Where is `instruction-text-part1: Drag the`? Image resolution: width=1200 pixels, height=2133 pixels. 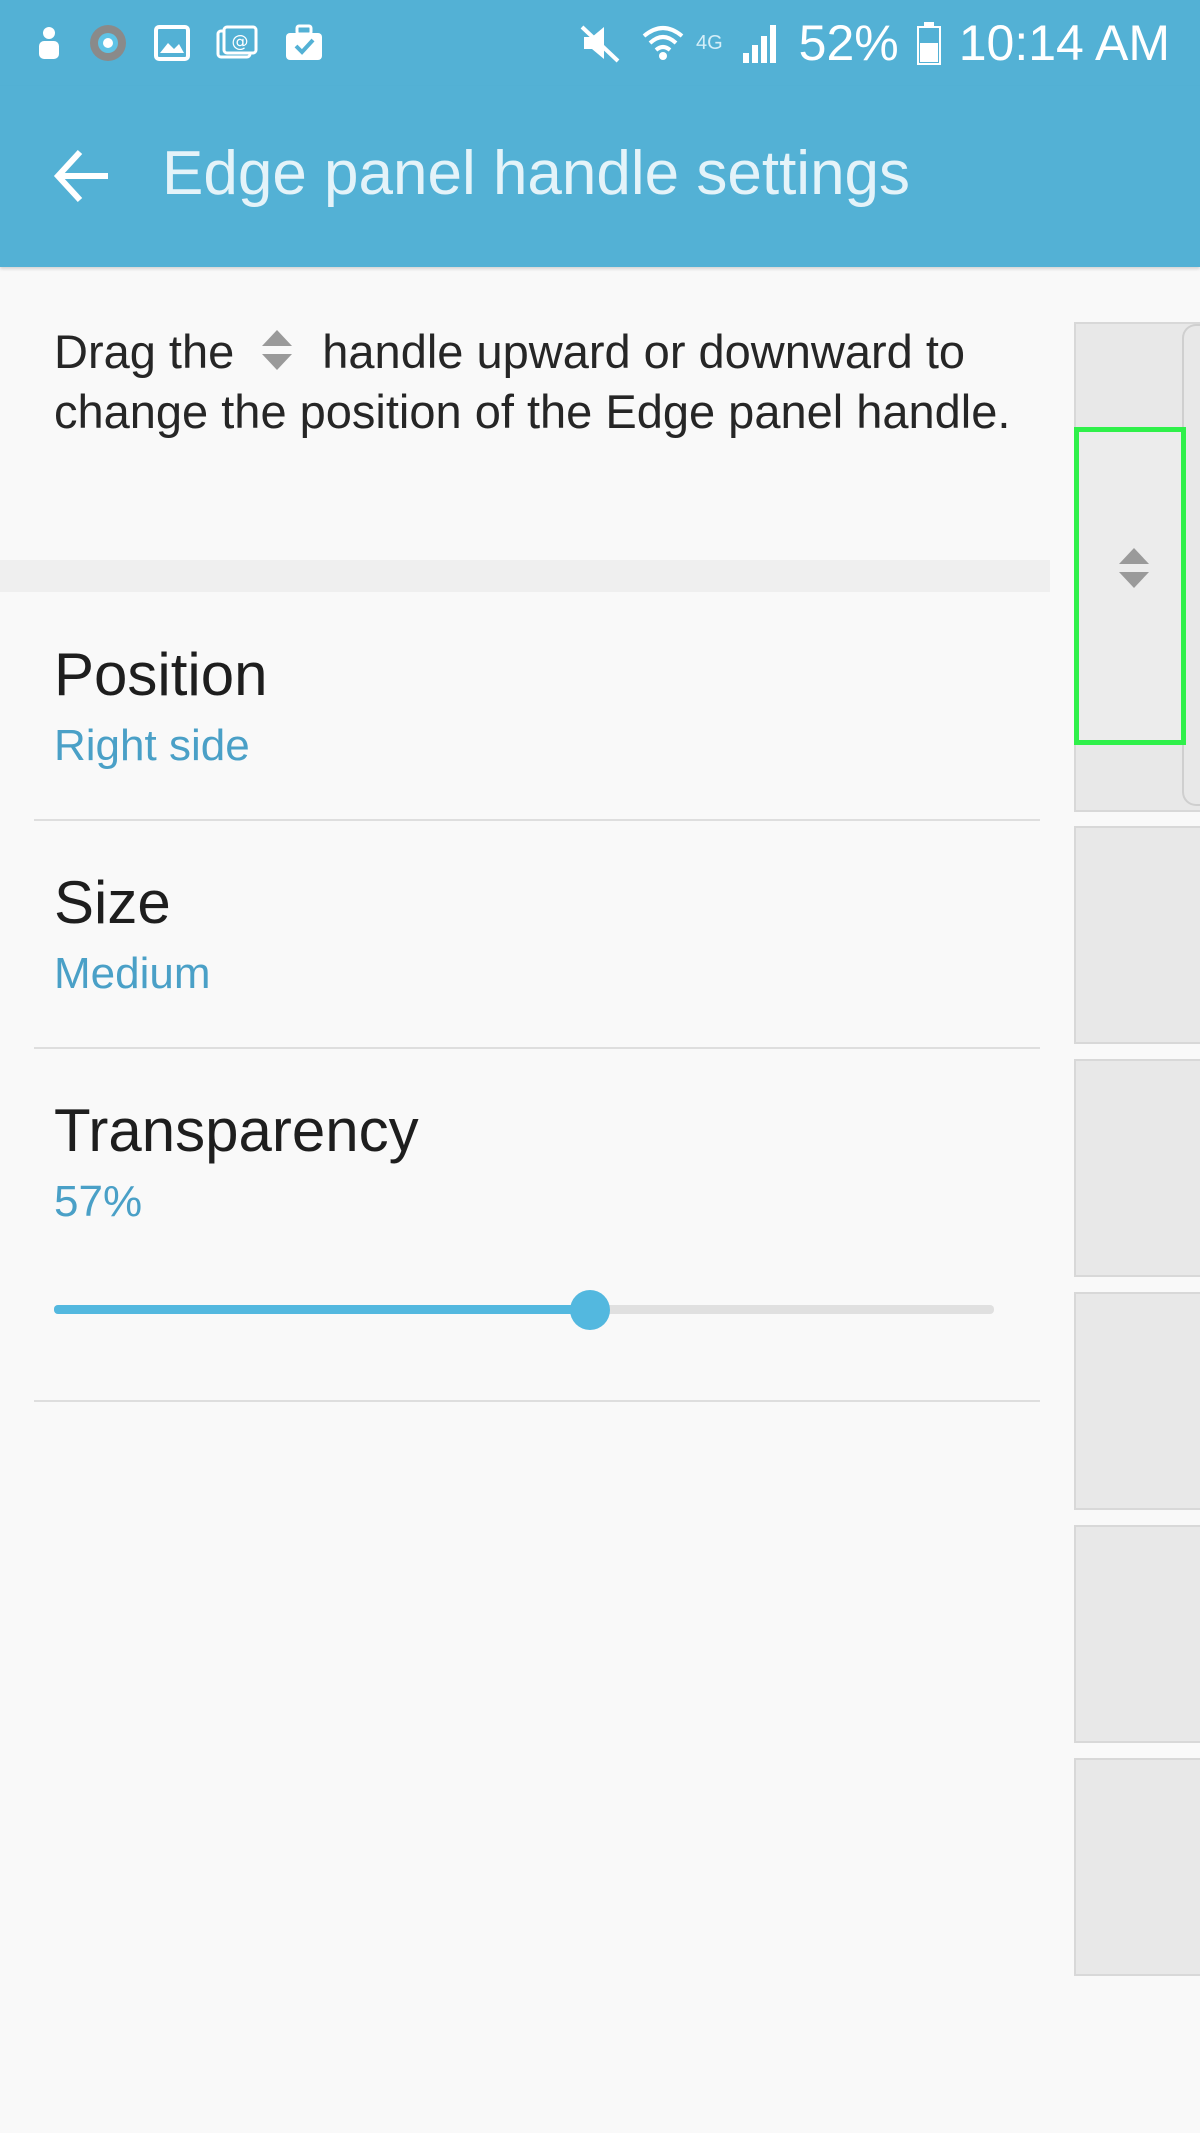 instruction-text-part1: Drag the is located at coordinates (144, 351).